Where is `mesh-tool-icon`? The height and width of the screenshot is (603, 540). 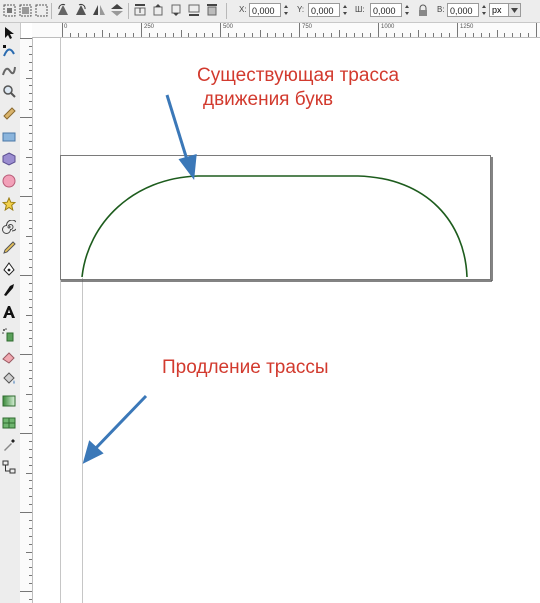
mesh-tool-icon is located at coordinates (9, 423).